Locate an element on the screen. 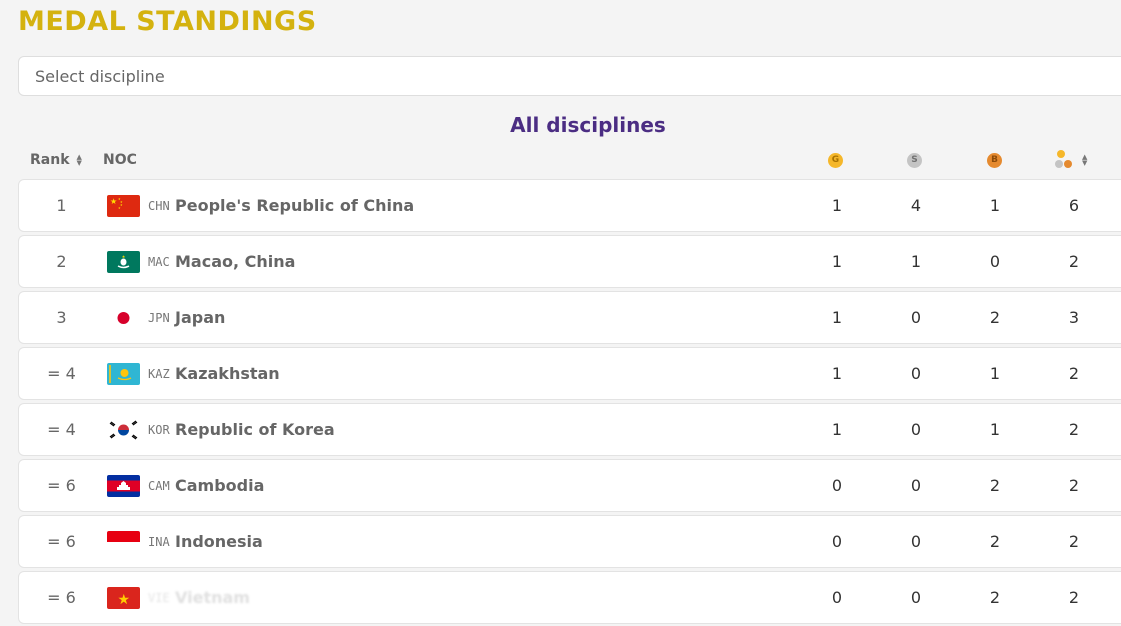  cambodia-flag-icon is located at coordinates (123, 486).